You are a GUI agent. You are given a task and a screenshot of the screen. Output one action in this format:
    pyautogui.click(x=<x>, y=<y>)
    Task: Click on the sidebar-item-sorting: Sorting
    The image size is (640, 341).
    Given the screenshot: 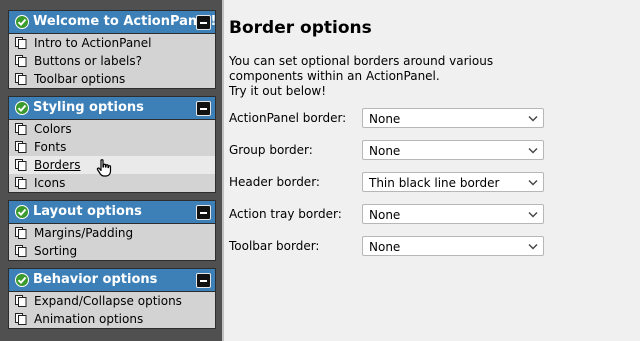 What is the action you would take?
    pyautogui.click(x=112, y=251)
    